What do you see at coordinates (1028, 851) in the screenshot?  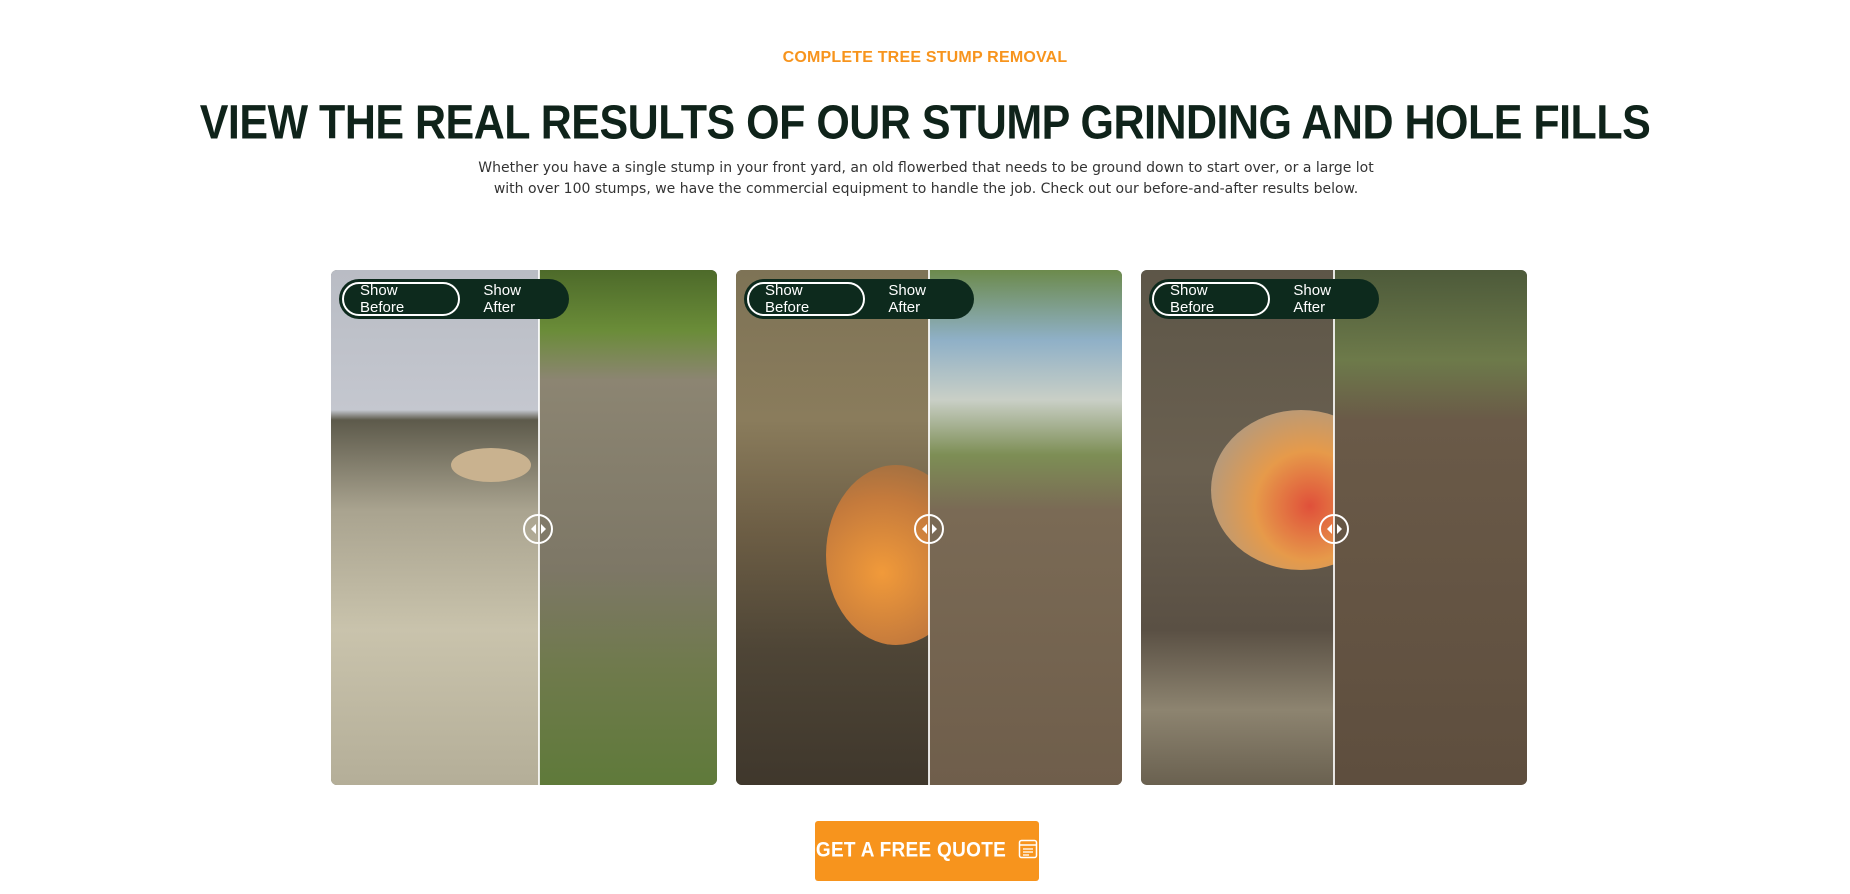 I see `quote-form-icon` at bounding box center [1028, 851].